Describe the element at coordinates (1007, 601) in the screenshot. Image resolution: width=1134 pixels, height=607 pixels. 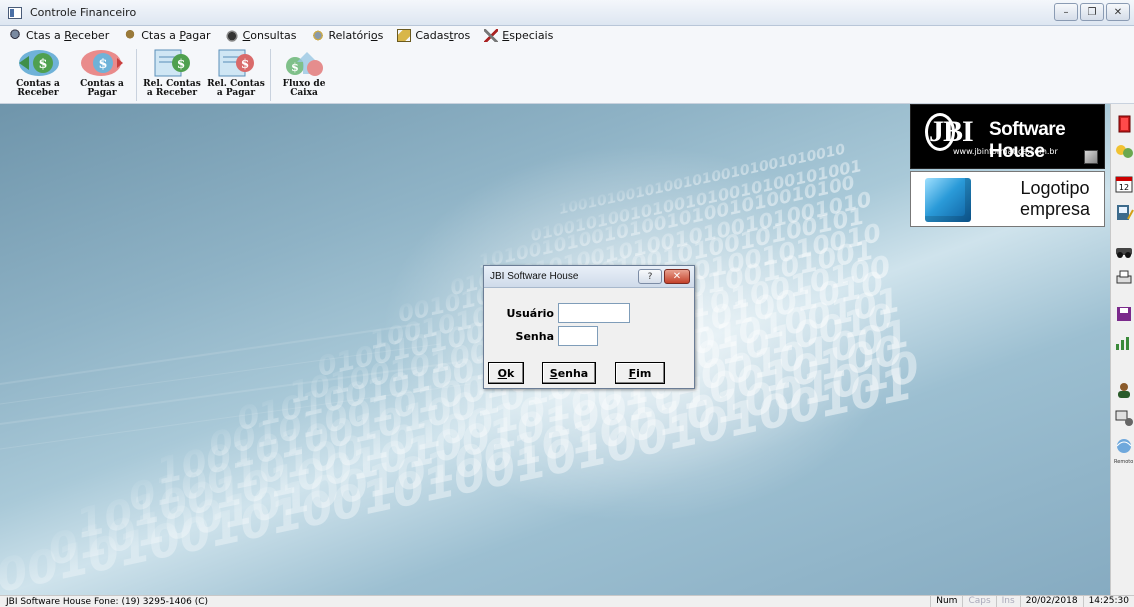
I see `status-ins: Ins` at that location.